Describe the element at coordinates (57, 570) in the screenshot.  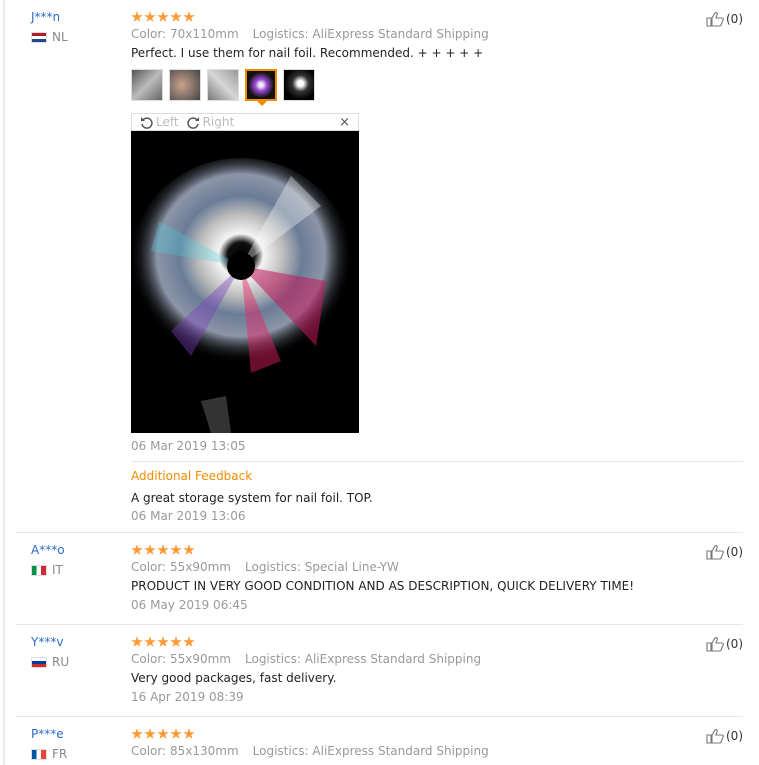
I see `country-code: IT` at that location.